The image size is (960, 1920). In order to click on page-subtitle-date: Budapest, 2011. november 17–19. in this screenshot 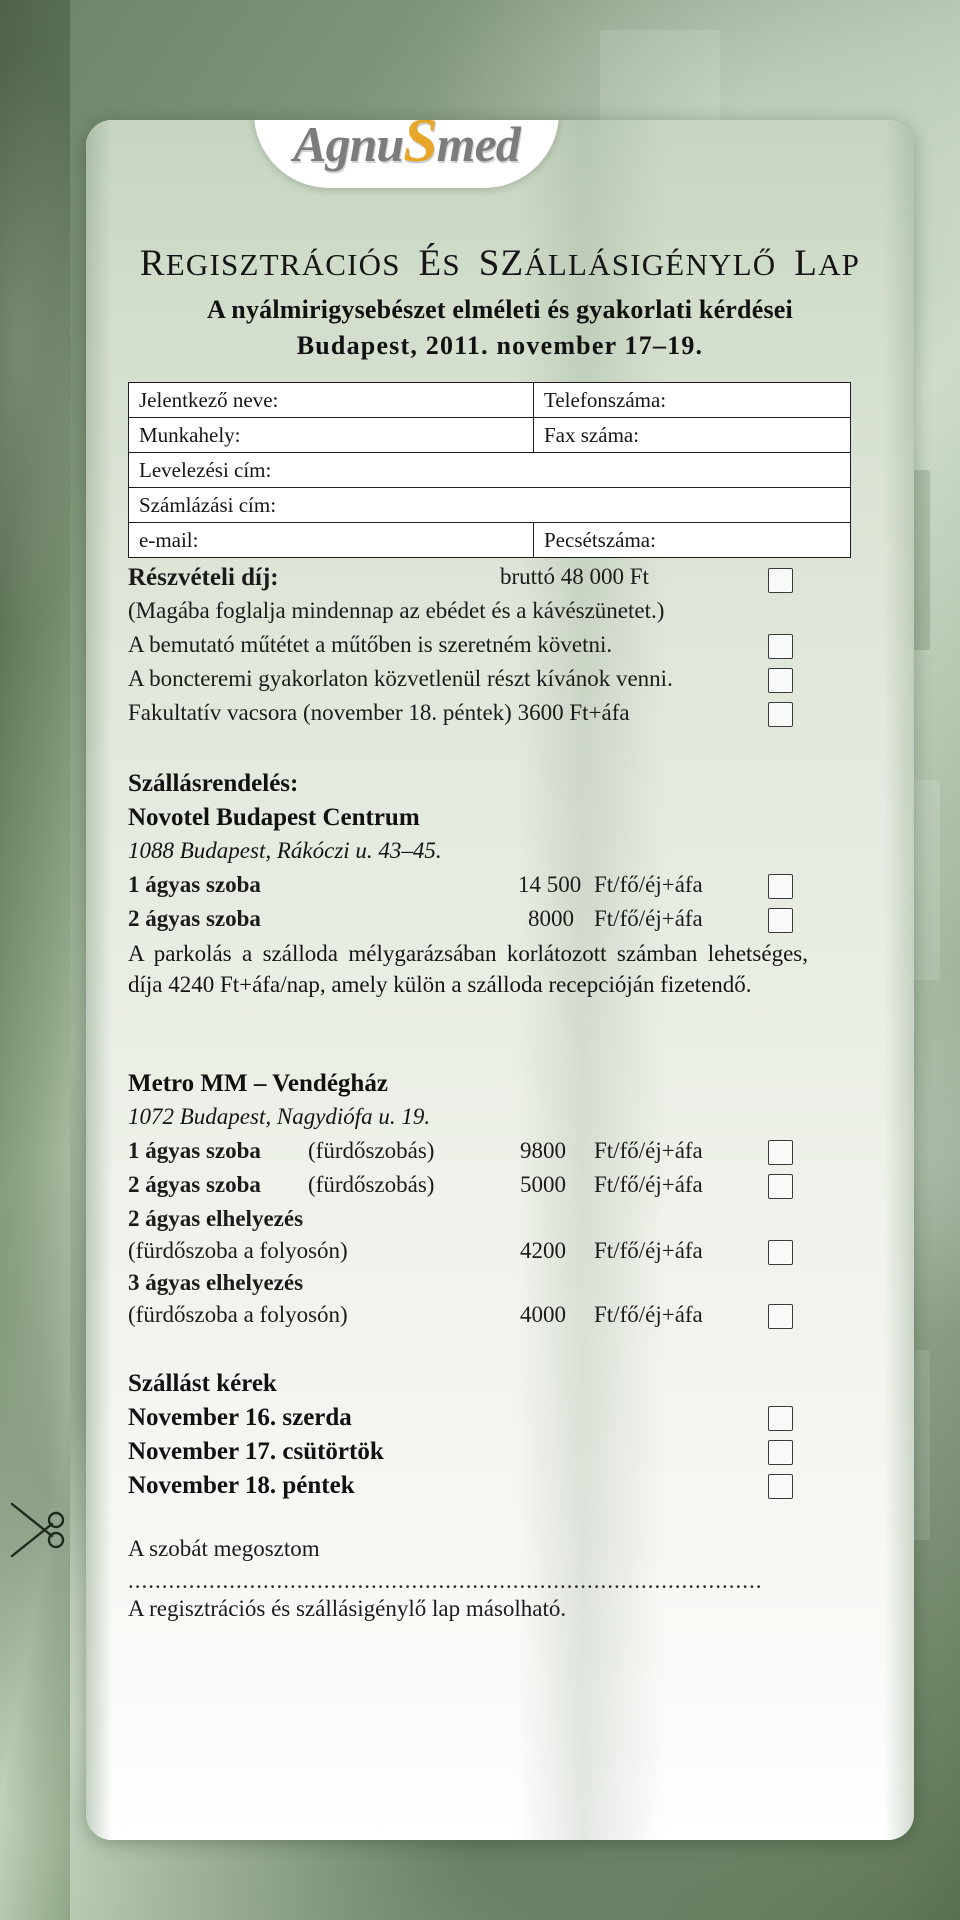, I will do `click(500, 345)`.